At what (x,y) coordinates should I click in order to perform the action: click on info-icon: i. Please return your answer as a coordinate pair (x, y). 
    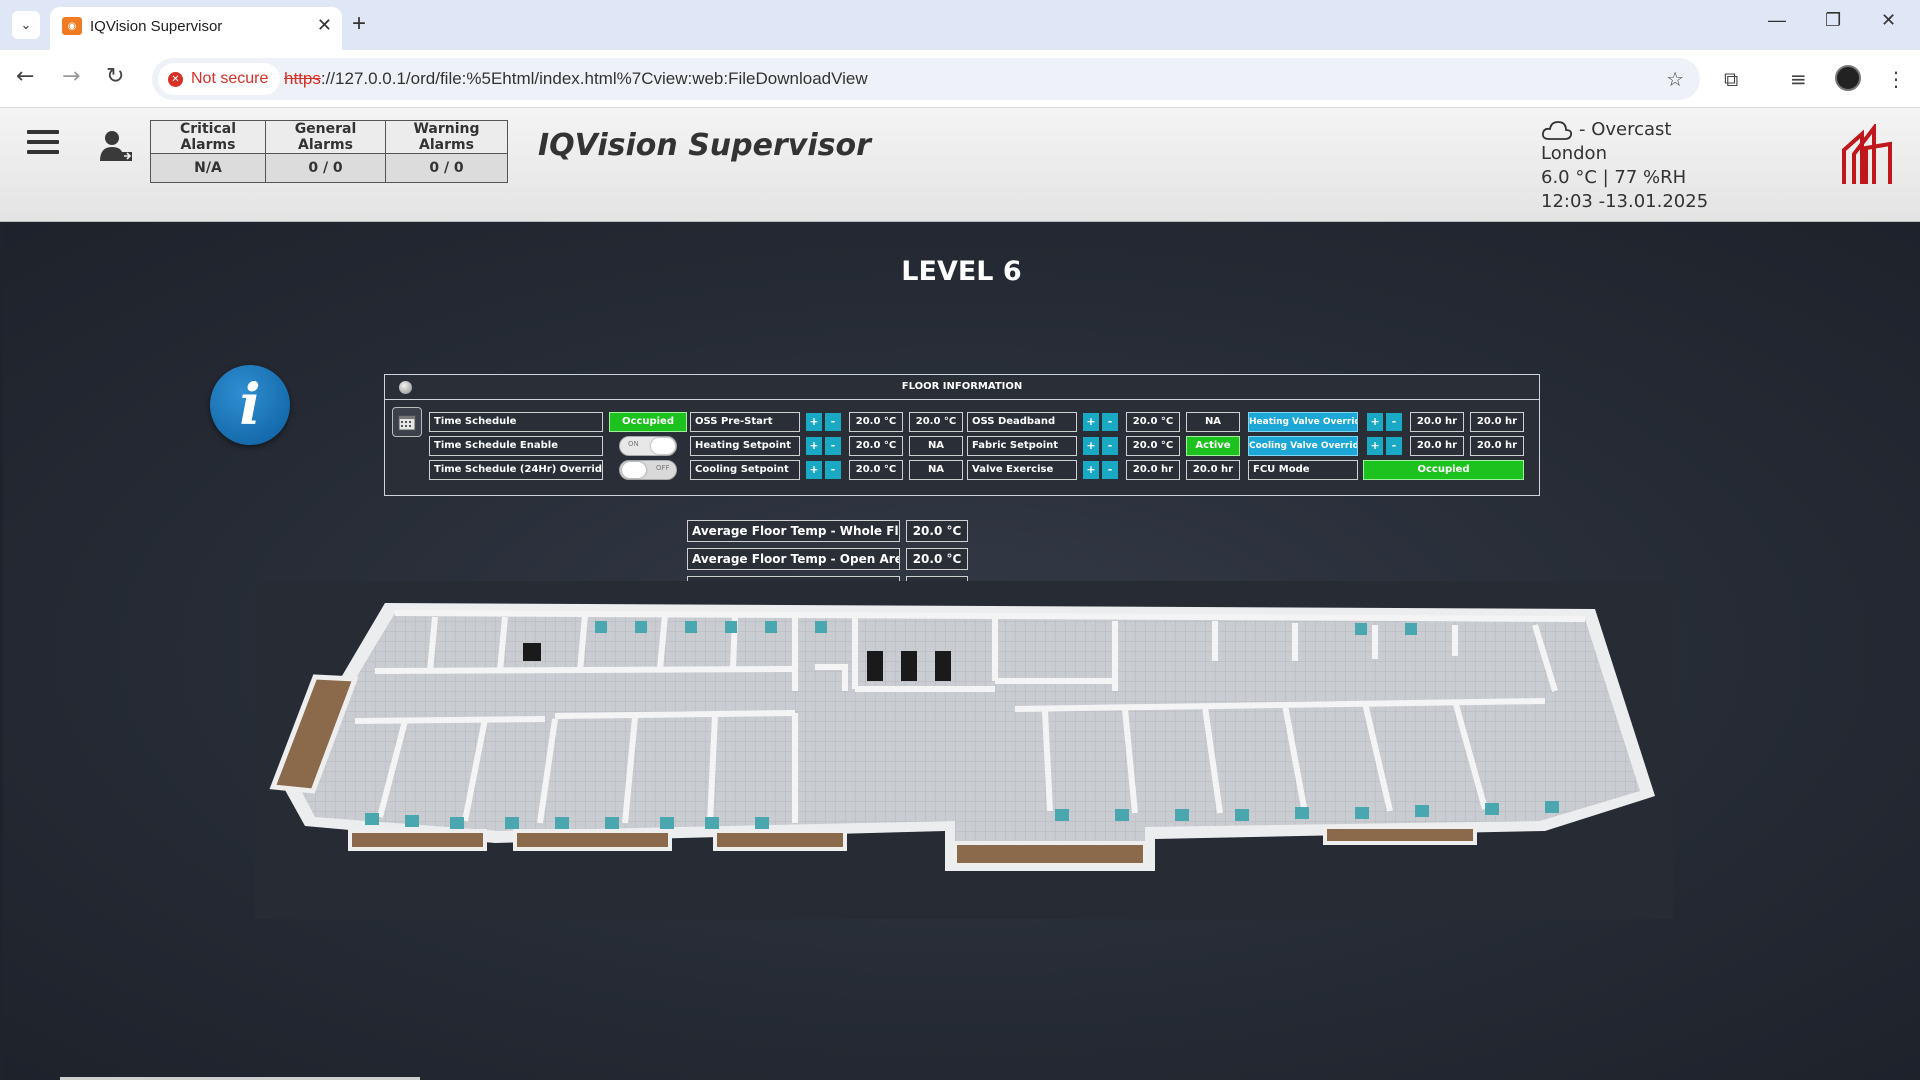
    Looking at the image, I should click on (250, 405).